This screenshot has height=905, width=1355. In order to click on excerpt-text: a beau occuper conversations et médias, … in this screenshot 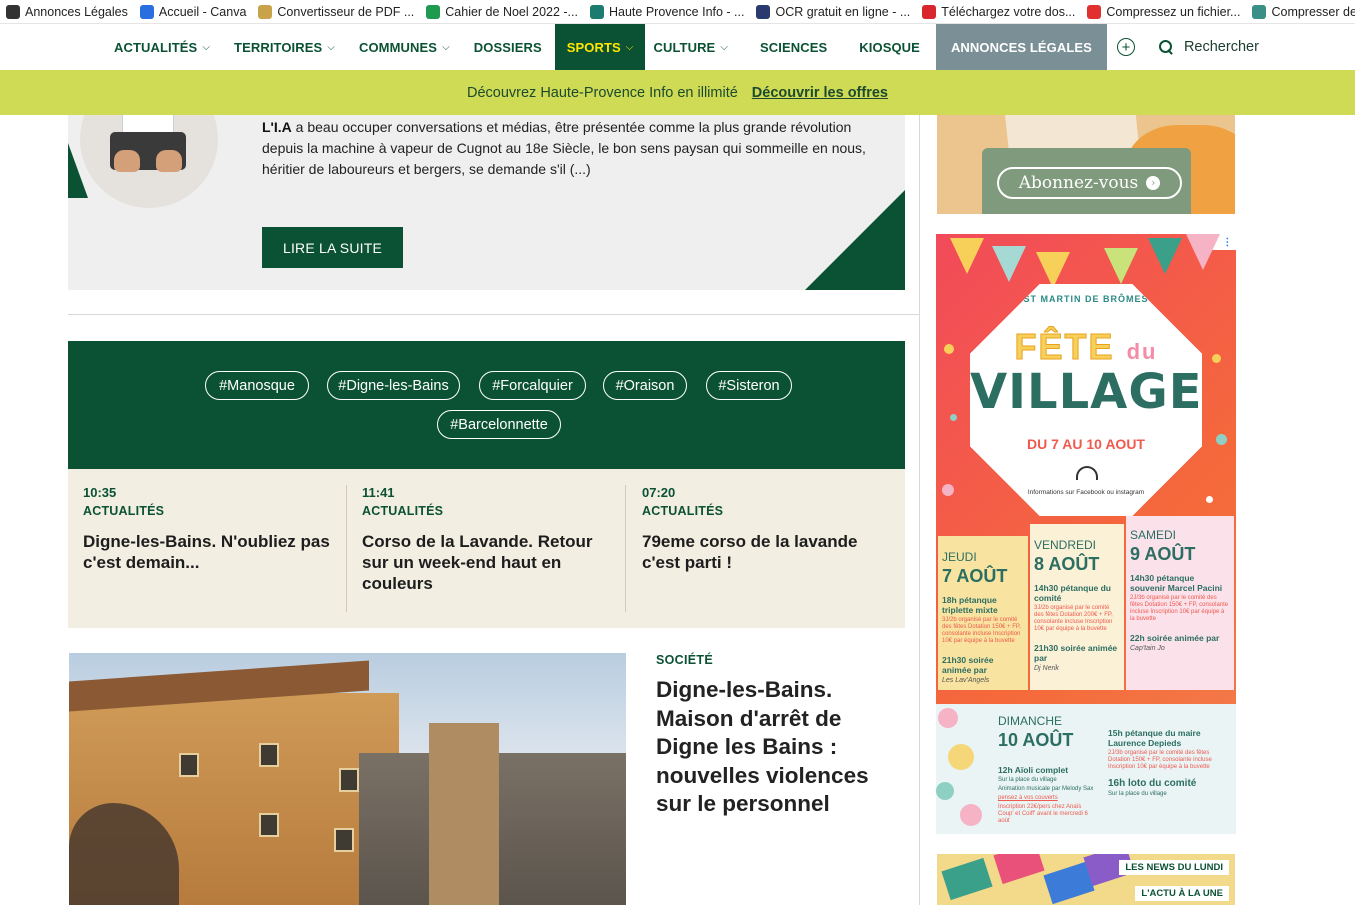, I will do `click(564, 148)`.